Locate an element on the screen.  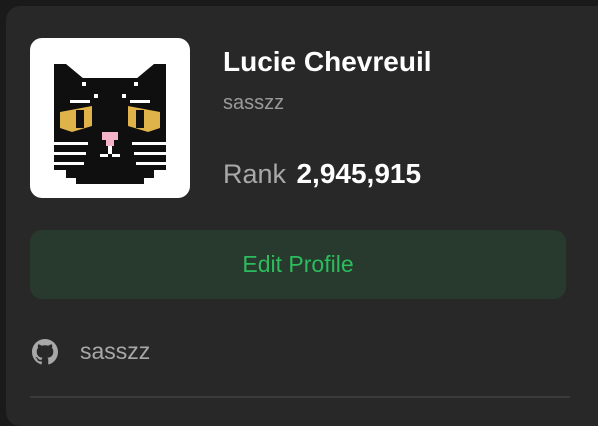
github-link: sasszz is located at coordinates (91, 351).